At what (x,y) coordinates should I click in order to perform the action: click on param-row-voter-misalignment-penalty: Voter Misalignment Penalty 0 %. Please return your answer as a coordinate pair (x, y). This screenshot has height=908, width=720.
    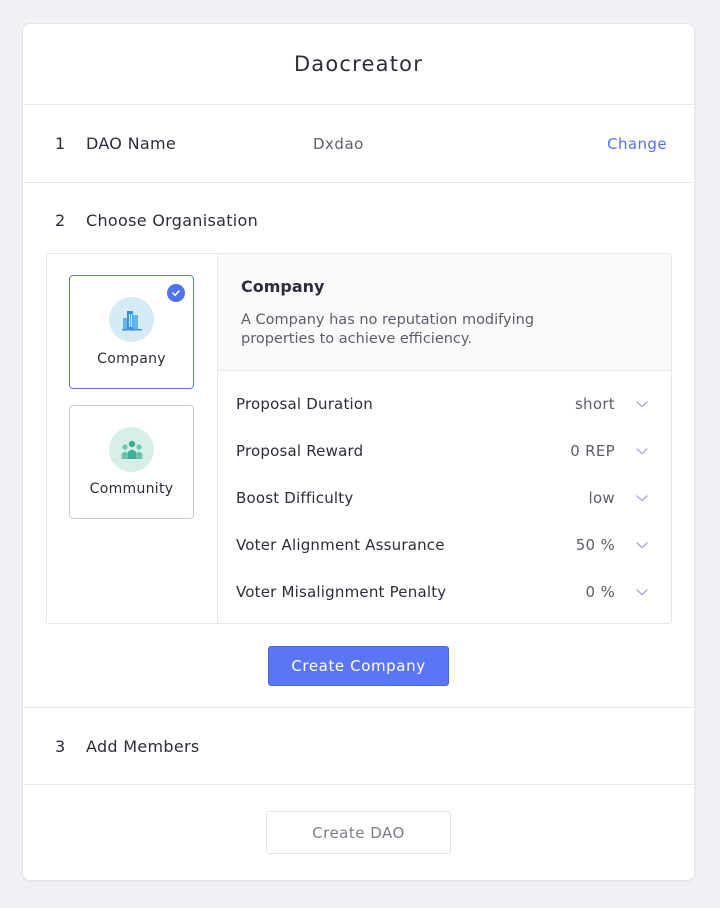
    Looking at the image, I should click on (442, 592).